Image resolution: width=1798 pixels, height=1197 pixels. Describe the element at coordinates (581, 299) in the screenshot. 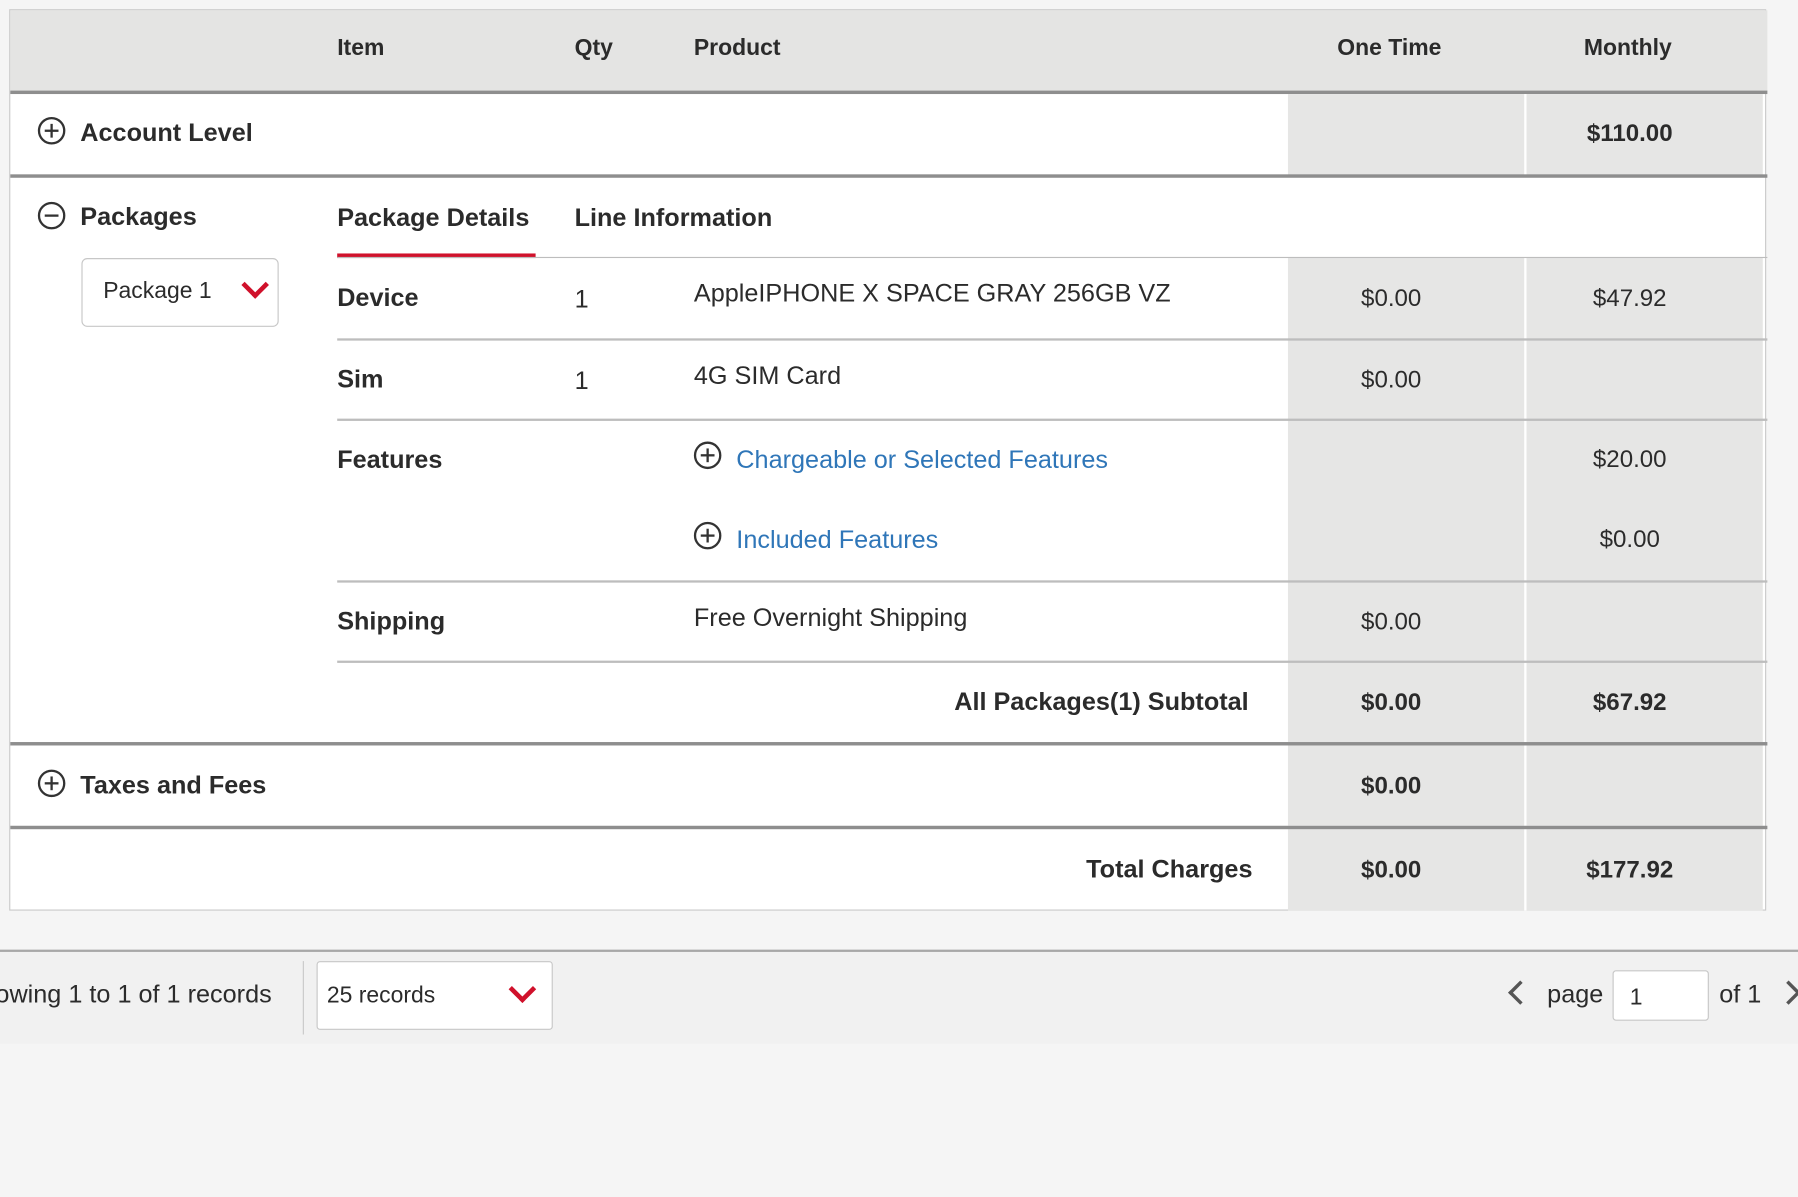

I see `device-qty: 1` at that location.